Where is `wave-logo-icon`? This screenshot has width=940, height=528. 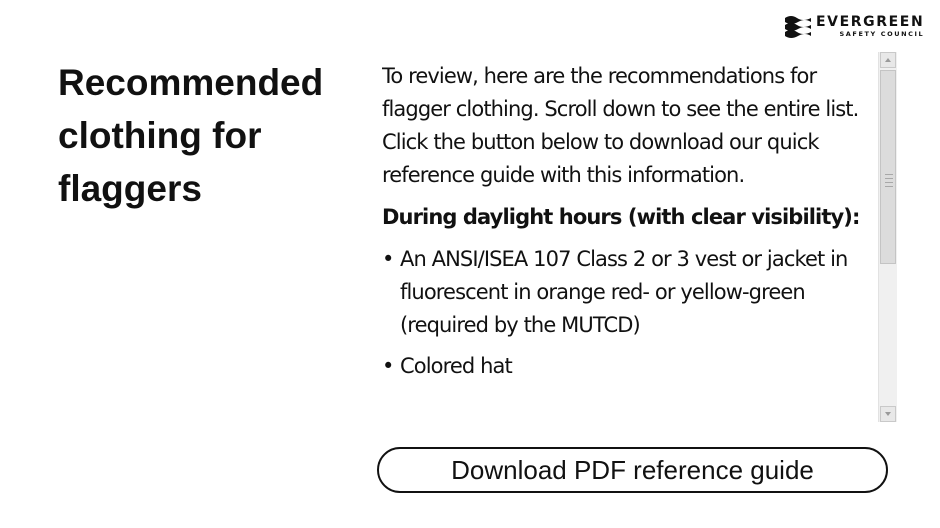 wave-logo-icon is located at coordinates (798, 27).